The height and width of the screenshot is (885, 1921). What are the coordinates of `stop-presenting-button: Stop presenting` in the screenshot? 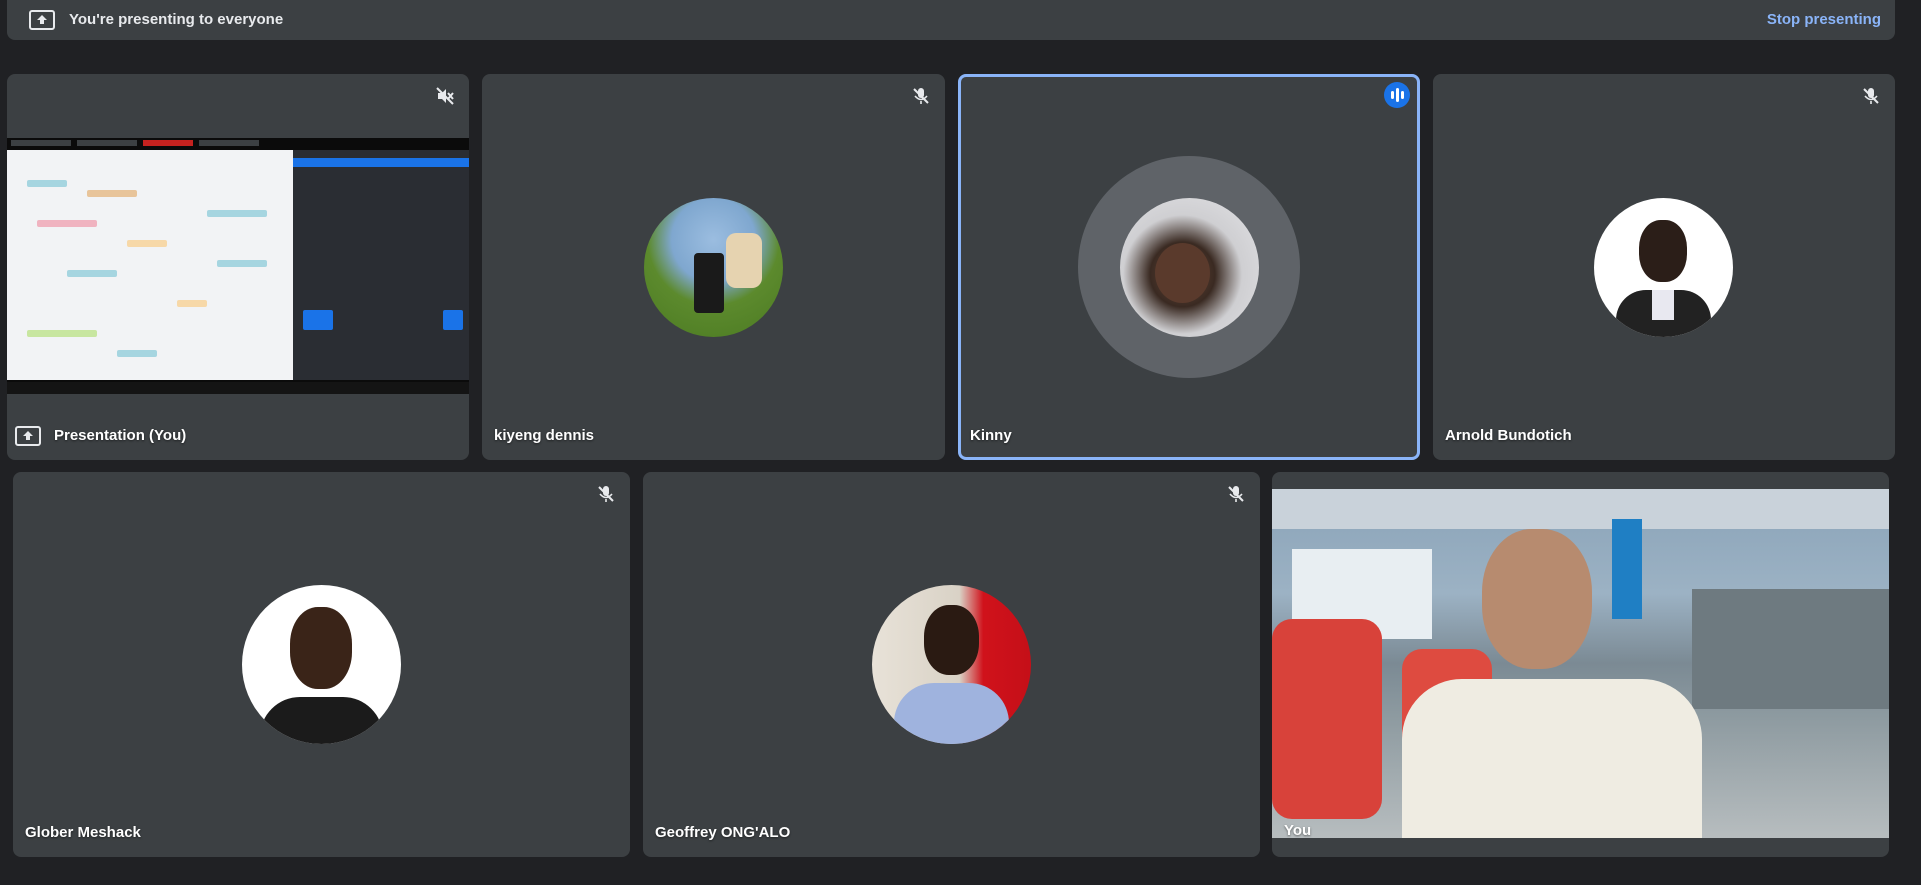 It's located at (1824, 19).